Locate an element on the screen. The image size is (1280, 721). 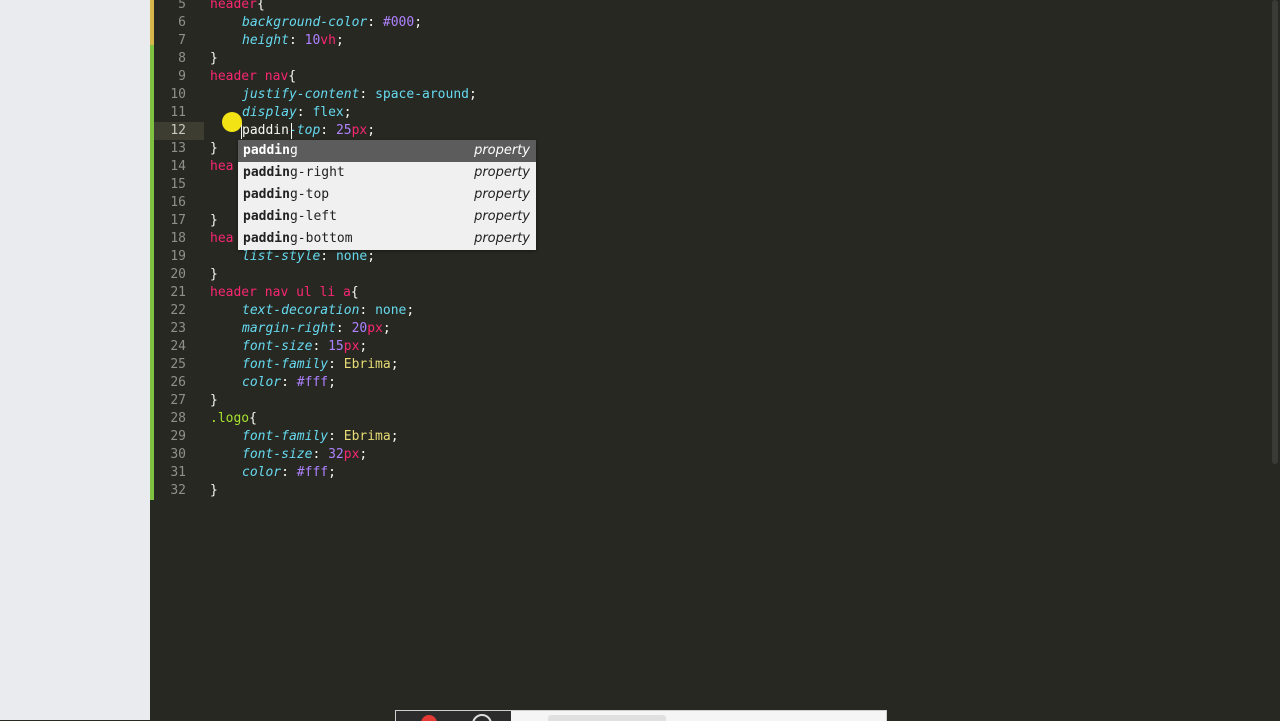
line-number: 5 is located at coordinates (182, 6).